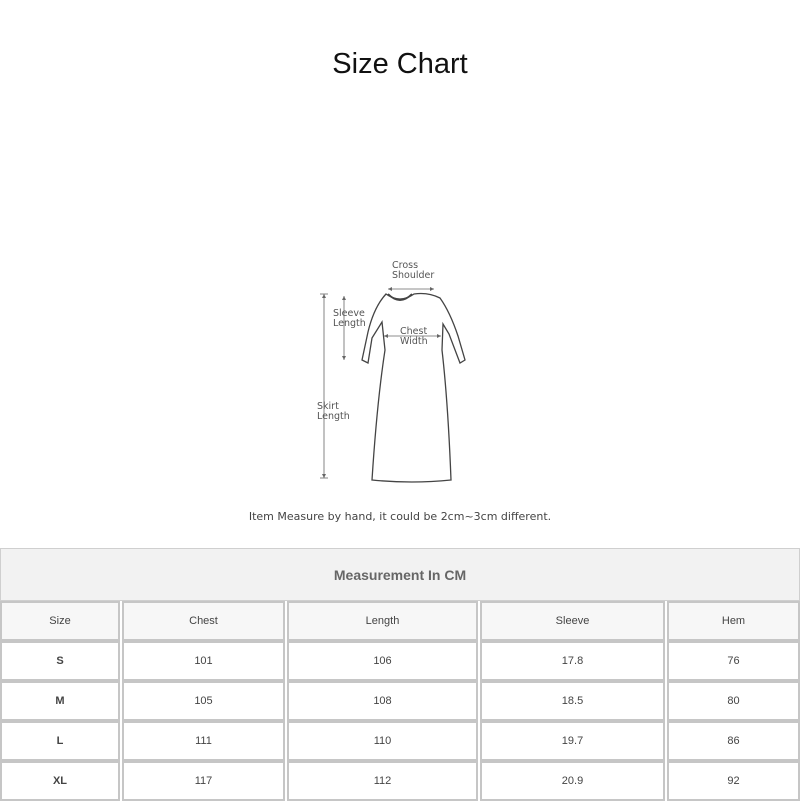 Image resolution: width=800 pixels, height=801 pixels. Describe the element at coordinates (60, 661) in the screenshot. I see `table-cell-size: S` at that location.